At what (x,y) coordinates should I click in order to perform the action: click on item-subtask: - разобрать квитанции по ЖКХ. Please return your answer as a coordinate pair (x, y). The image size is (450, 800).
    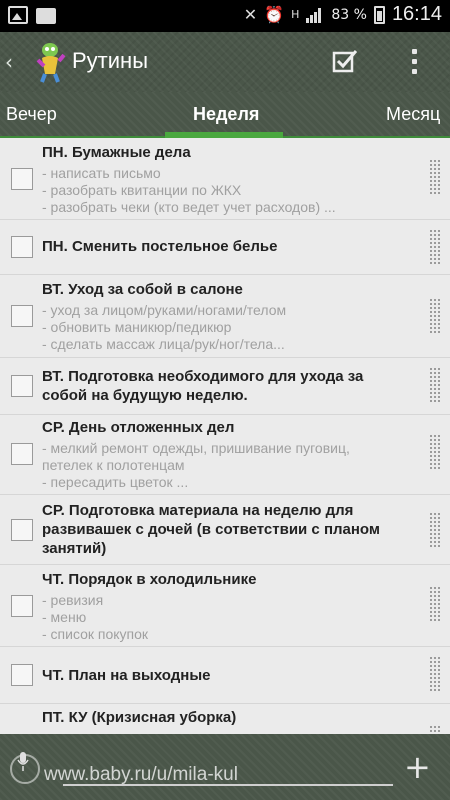
    Looking at the image, I should click on (142, 190).